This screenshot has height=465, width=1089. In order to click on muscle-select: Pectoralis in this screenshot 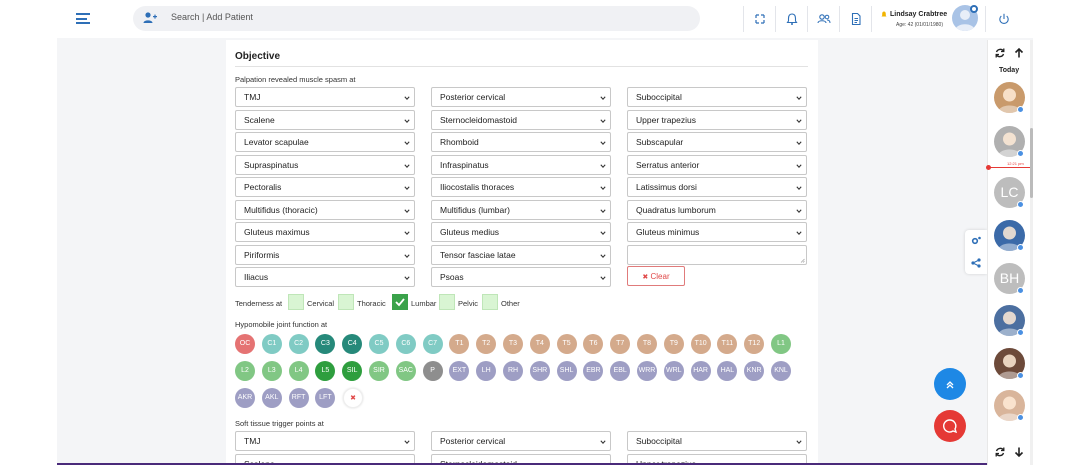, I will do `click(325, 187)`.